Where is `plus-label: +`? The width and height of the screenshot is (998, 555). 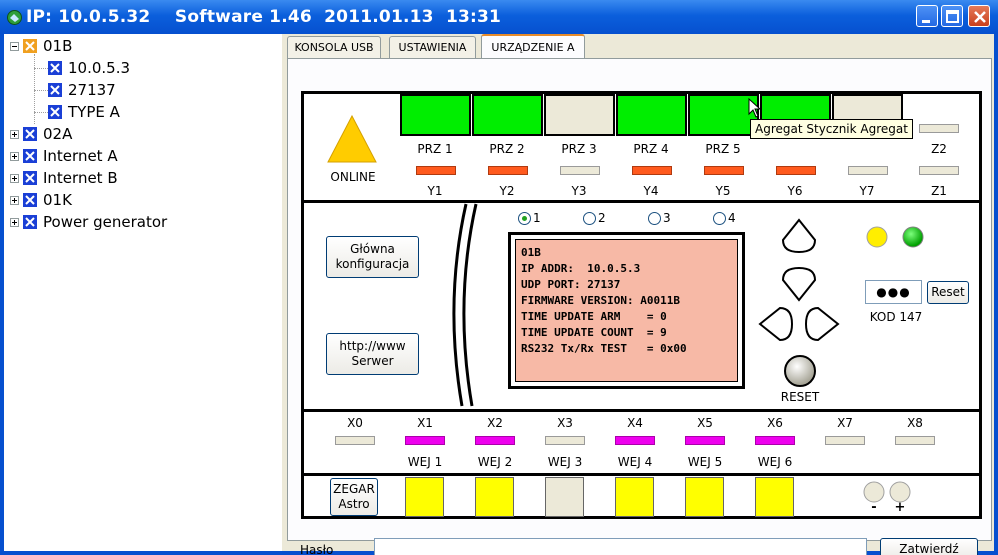 plus-label: + is located at coordinates (900, 507).